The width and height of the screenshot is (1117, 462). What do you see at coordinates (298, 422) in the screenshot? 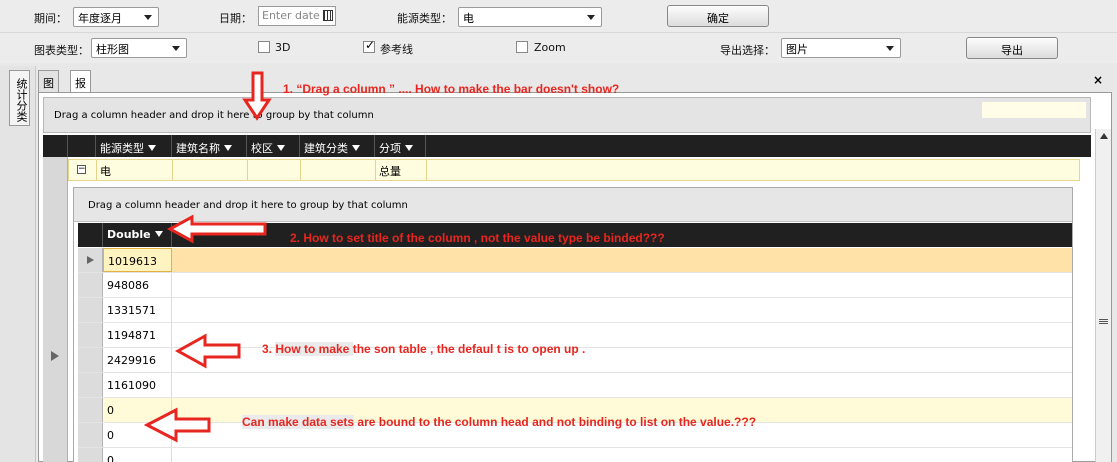
I see `annotation-4-highlight: Can make data sets` at bounding box center [298, 422].